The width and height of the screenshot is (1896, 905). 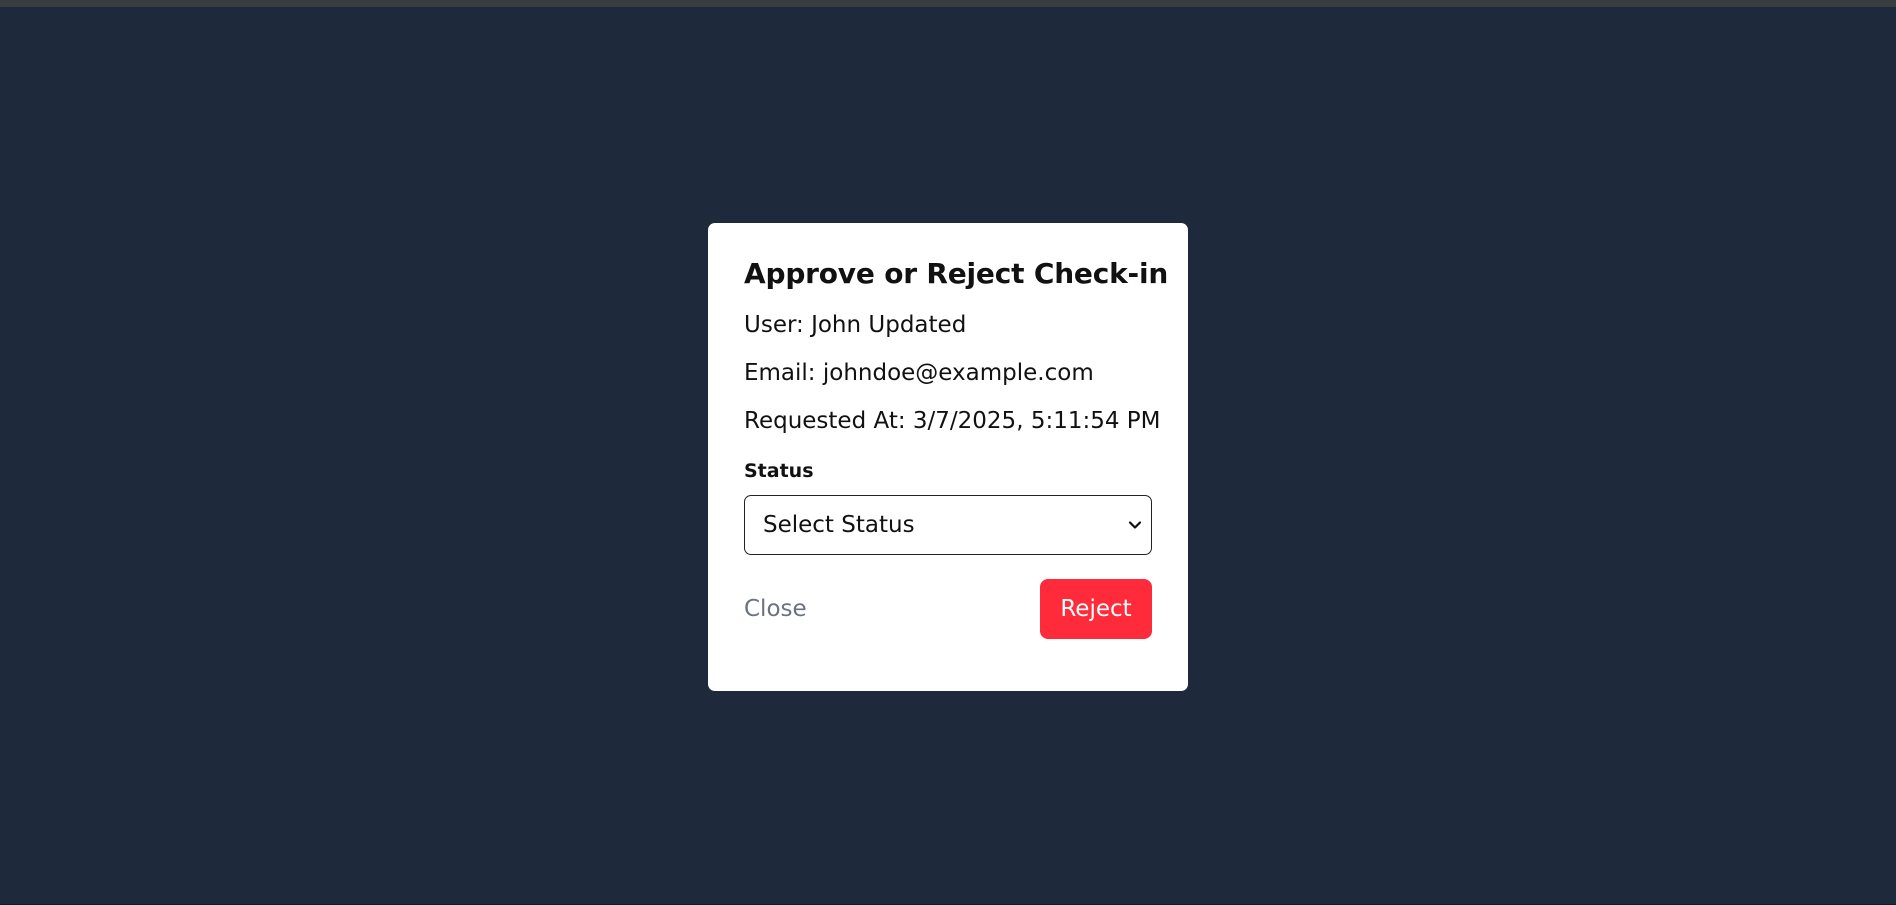 I want to click on modal-title: Approve or Reject Check-in, so click(x=956, y=273).